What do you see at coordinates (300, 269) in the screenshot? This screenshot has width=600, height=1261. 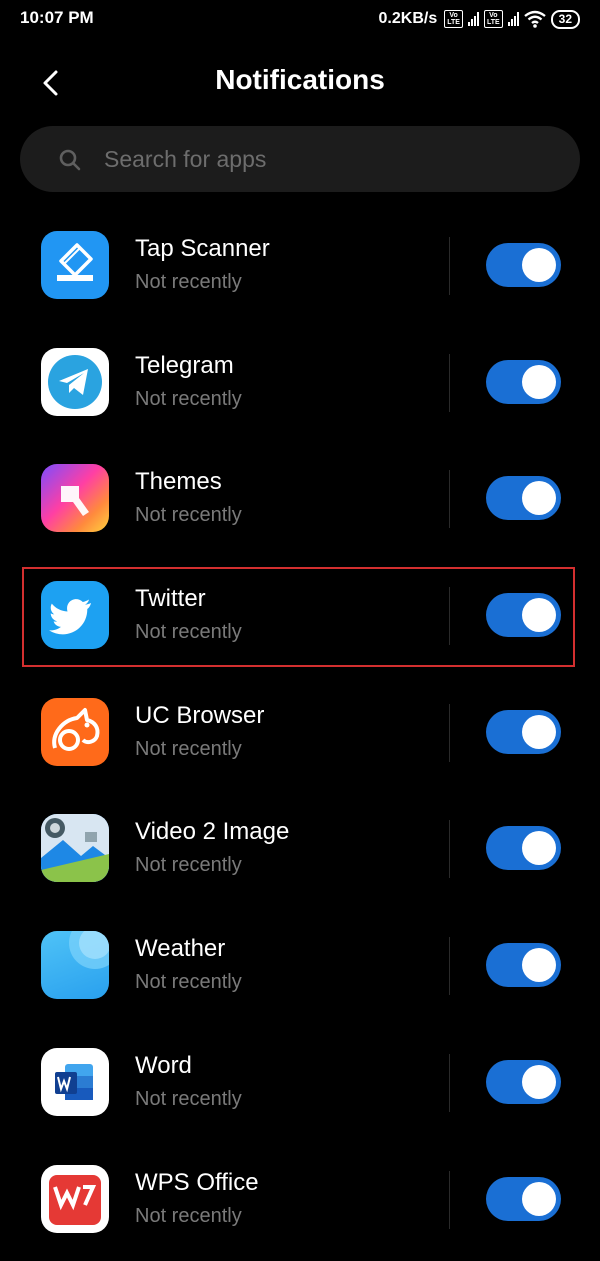 I see `list-item-tap-scanner: Tap Scanner Not recently` at bounding box center [300, 269].